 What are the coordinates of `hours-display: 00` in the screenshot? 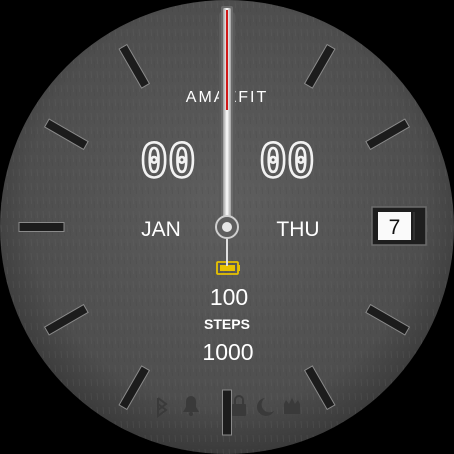 It's located at (167, 161).